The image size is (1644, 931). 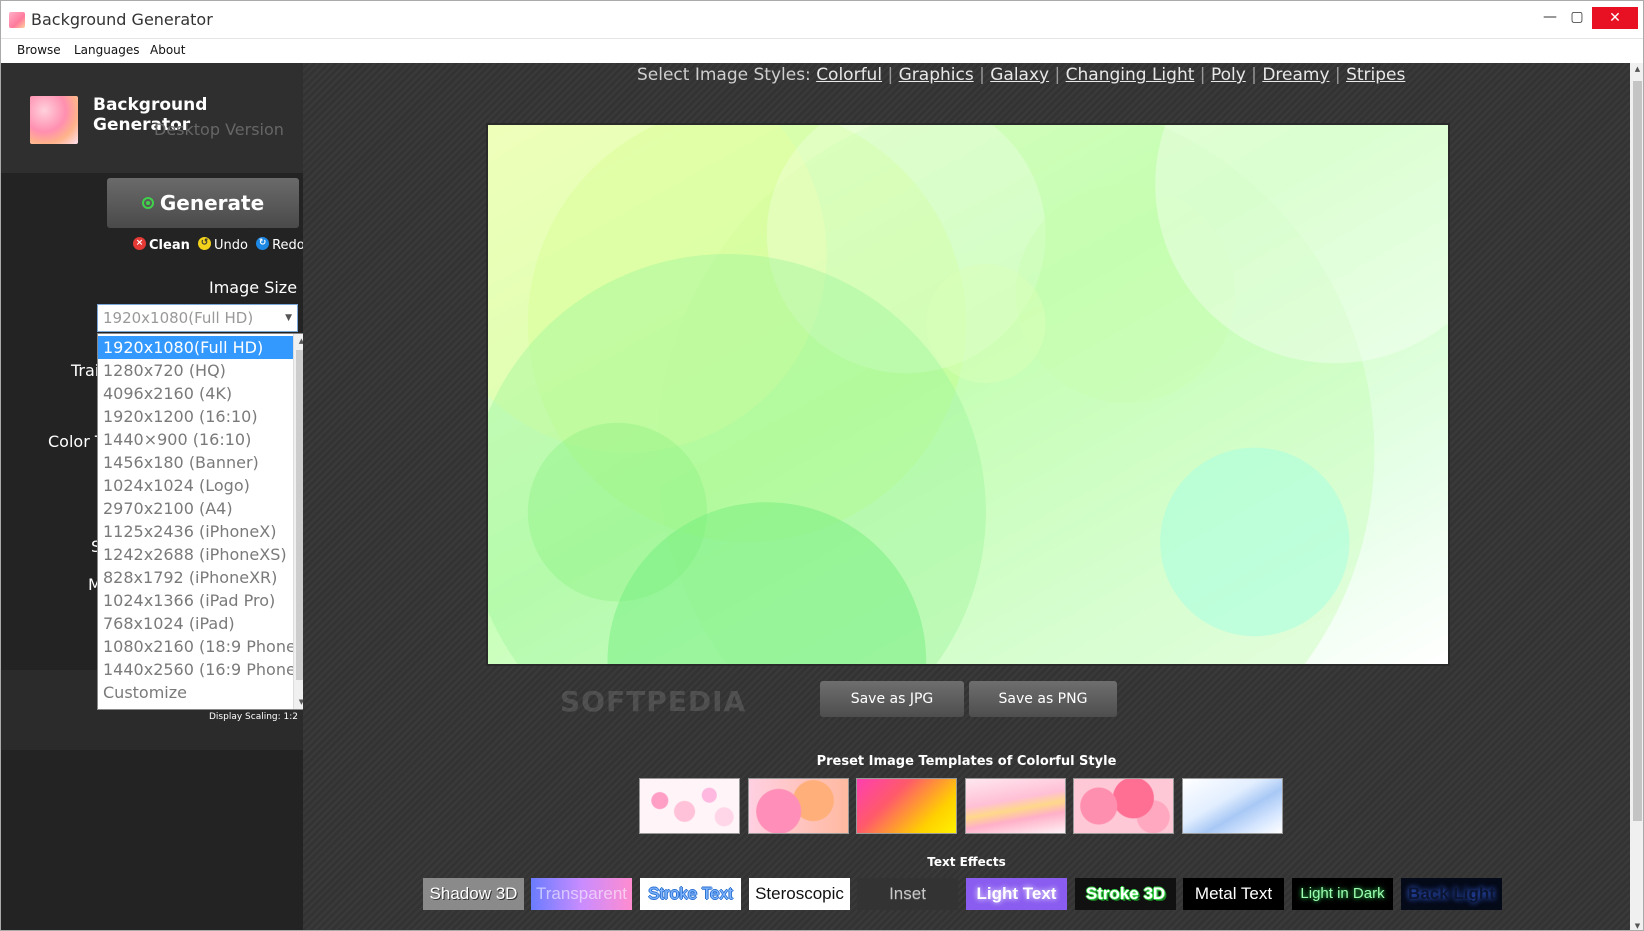 What do you see at coordinates (195, 600) in the screenshot?
I see `size-option: 1024x1366 (iPad Pro)` at bounding box center [195, 600].